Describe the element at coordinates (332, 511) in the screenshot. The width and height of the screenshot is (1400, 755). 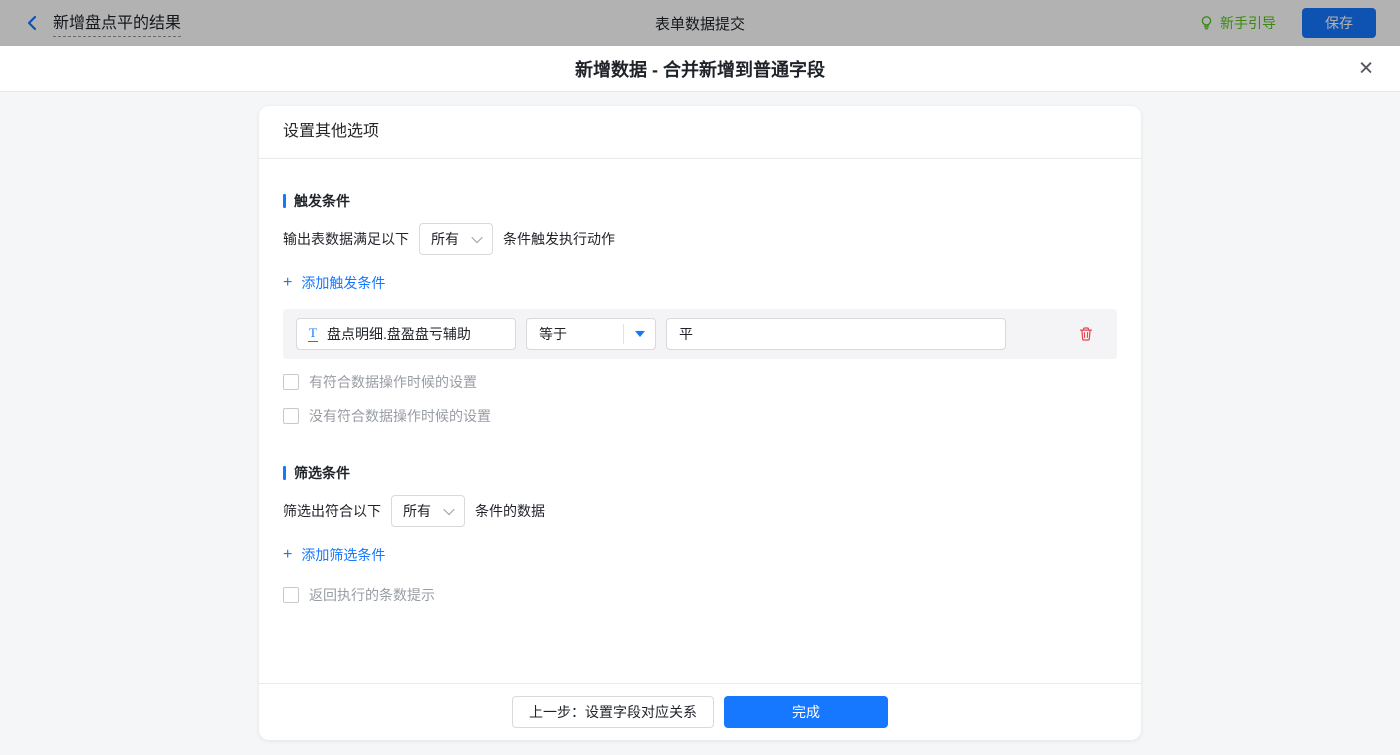
I see `filter-match-prefix: 筛选出符合以下` at that location.